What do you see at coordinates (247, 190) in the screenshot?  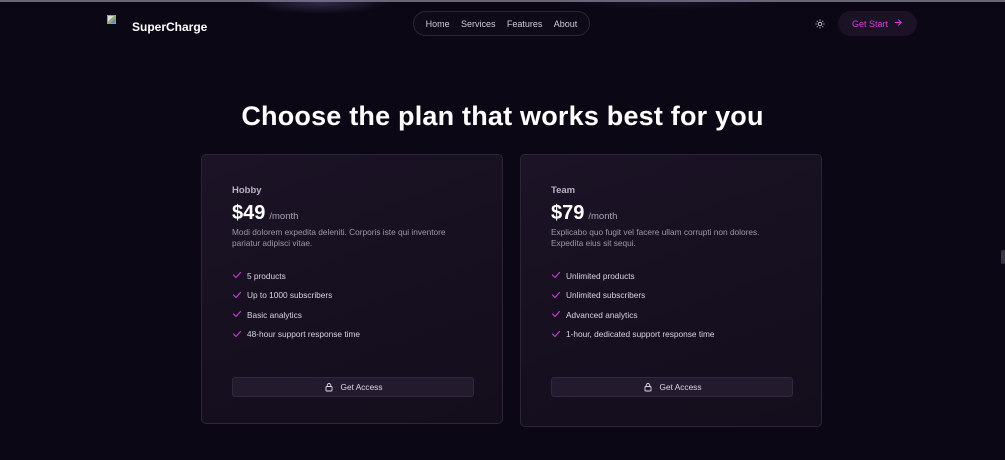 I see `plan-name: Hobby` at bounding box center [247, 190].